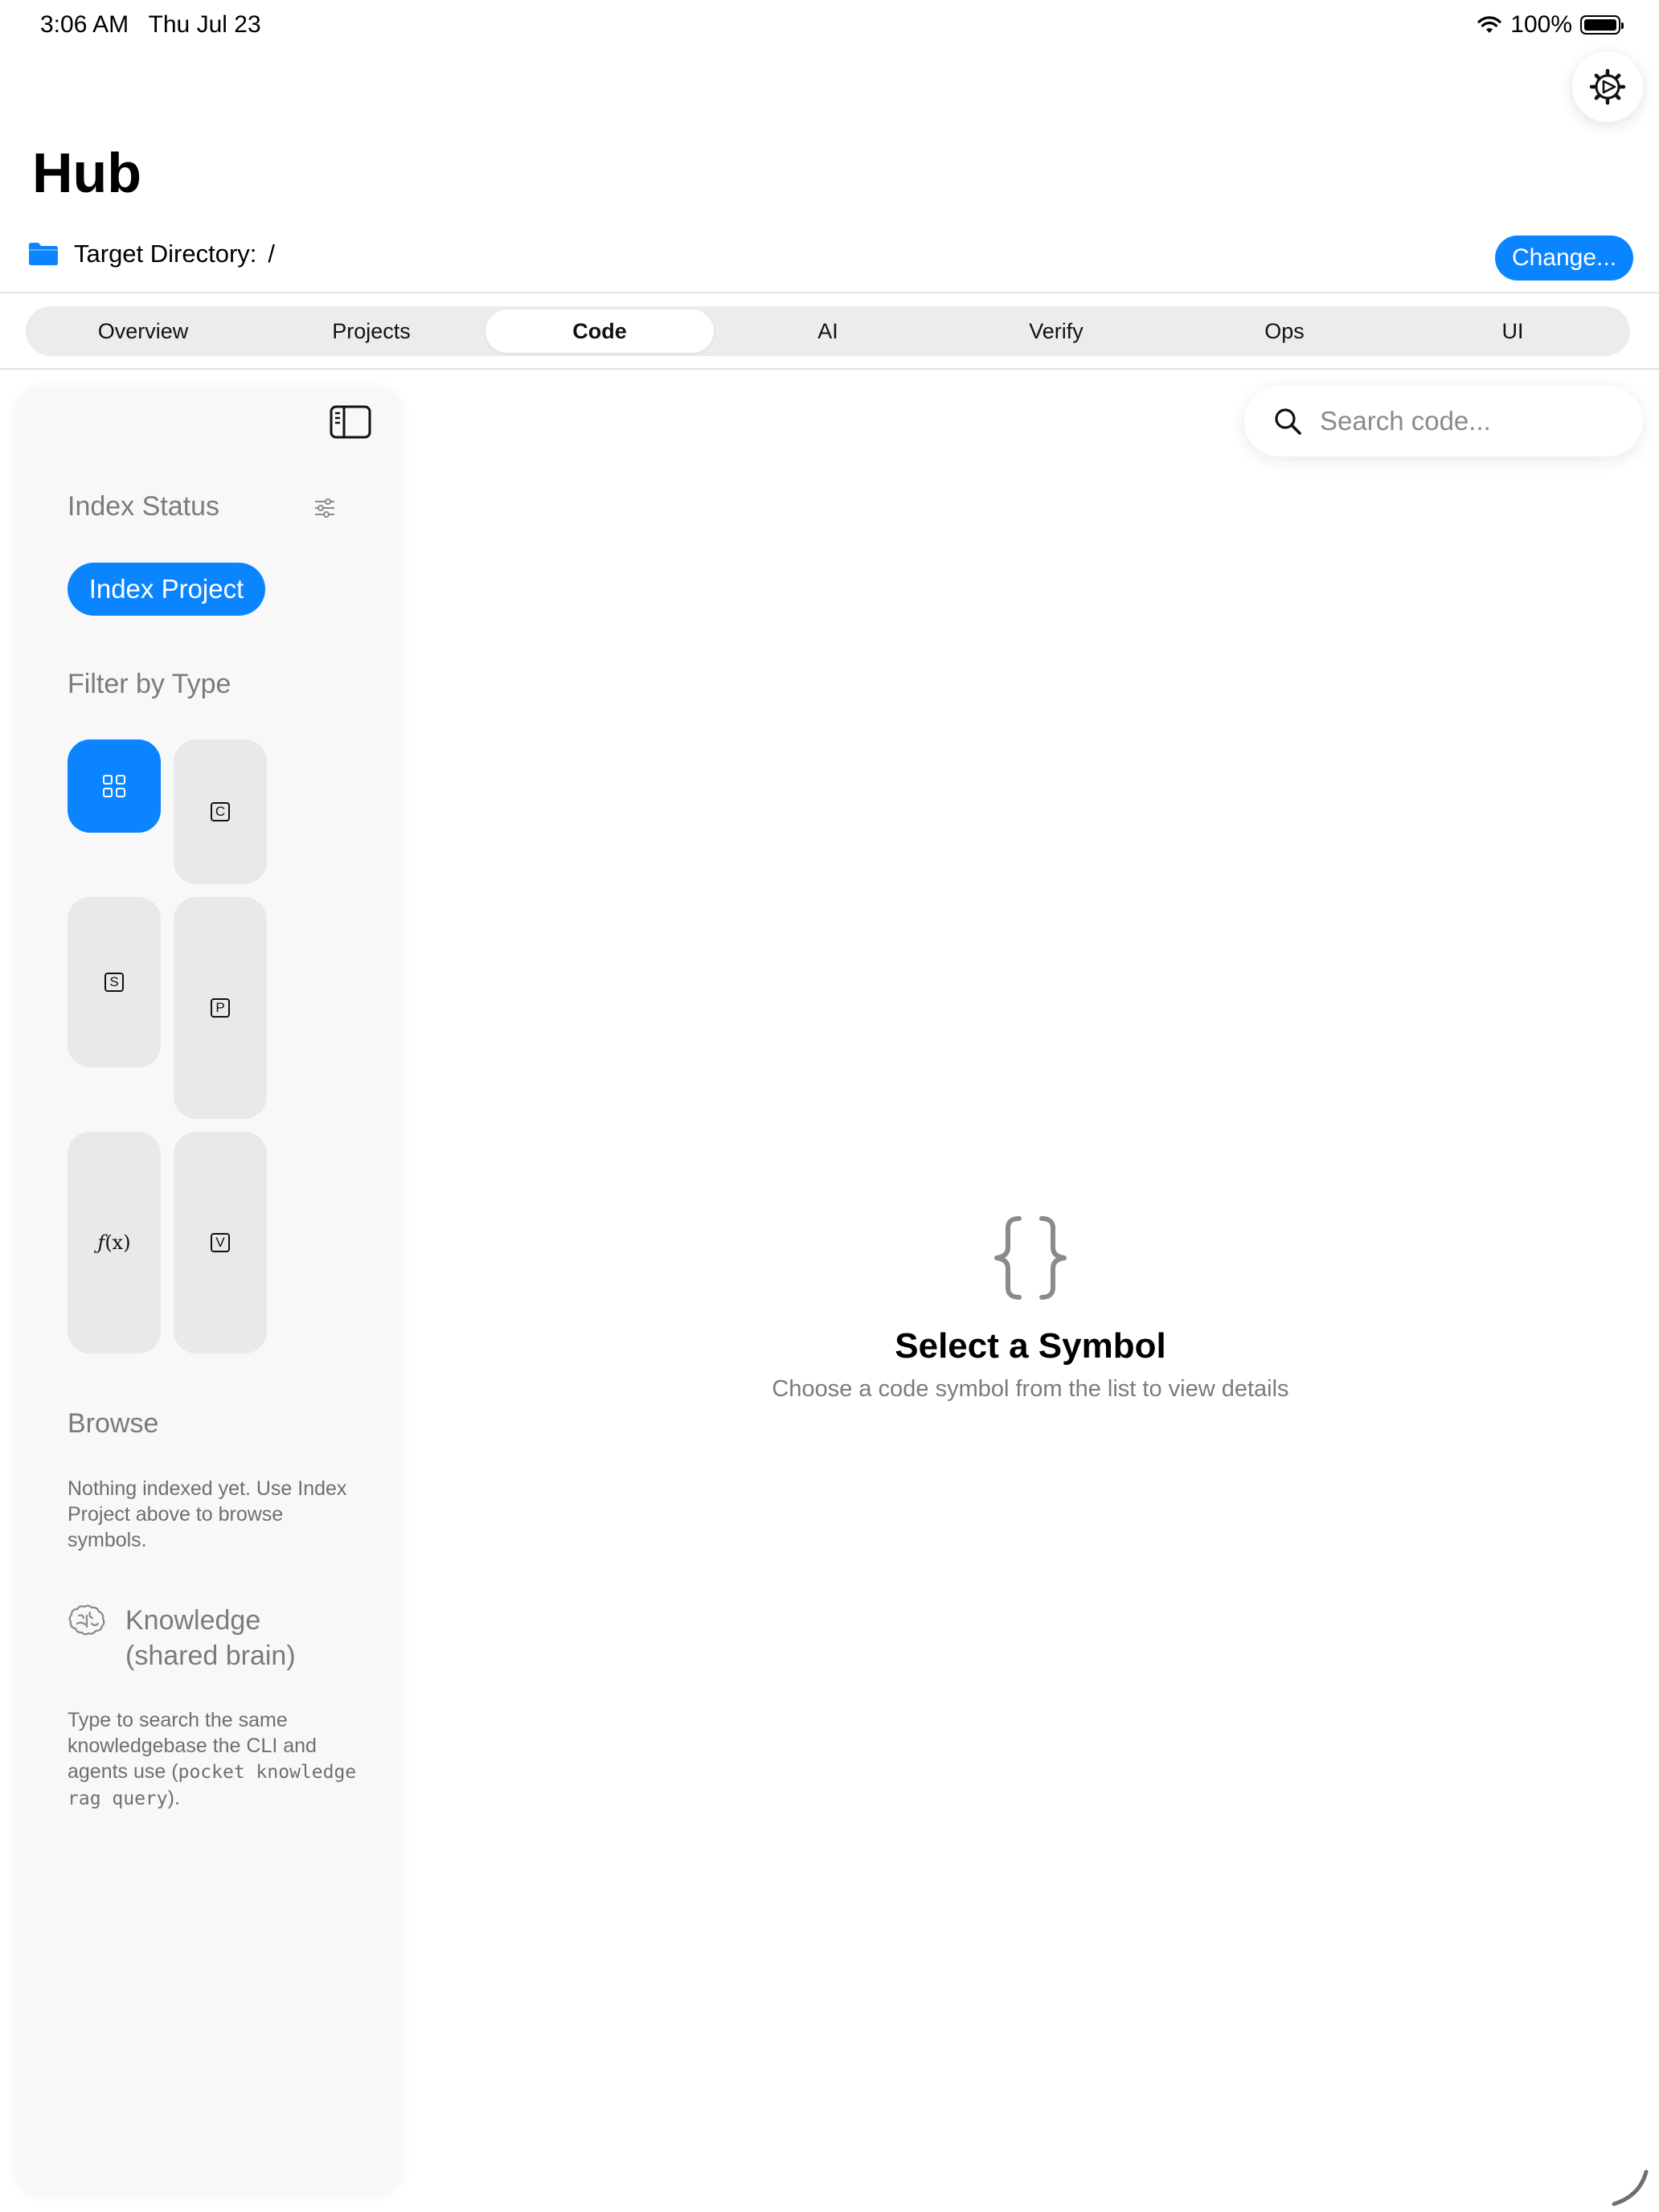 This screenshot has width=1659, height=2212. What do you see at coordinates (1631, 2187) in the screenshot?
I see `resize-handle-icon` at bounding box center [1631, 2187].